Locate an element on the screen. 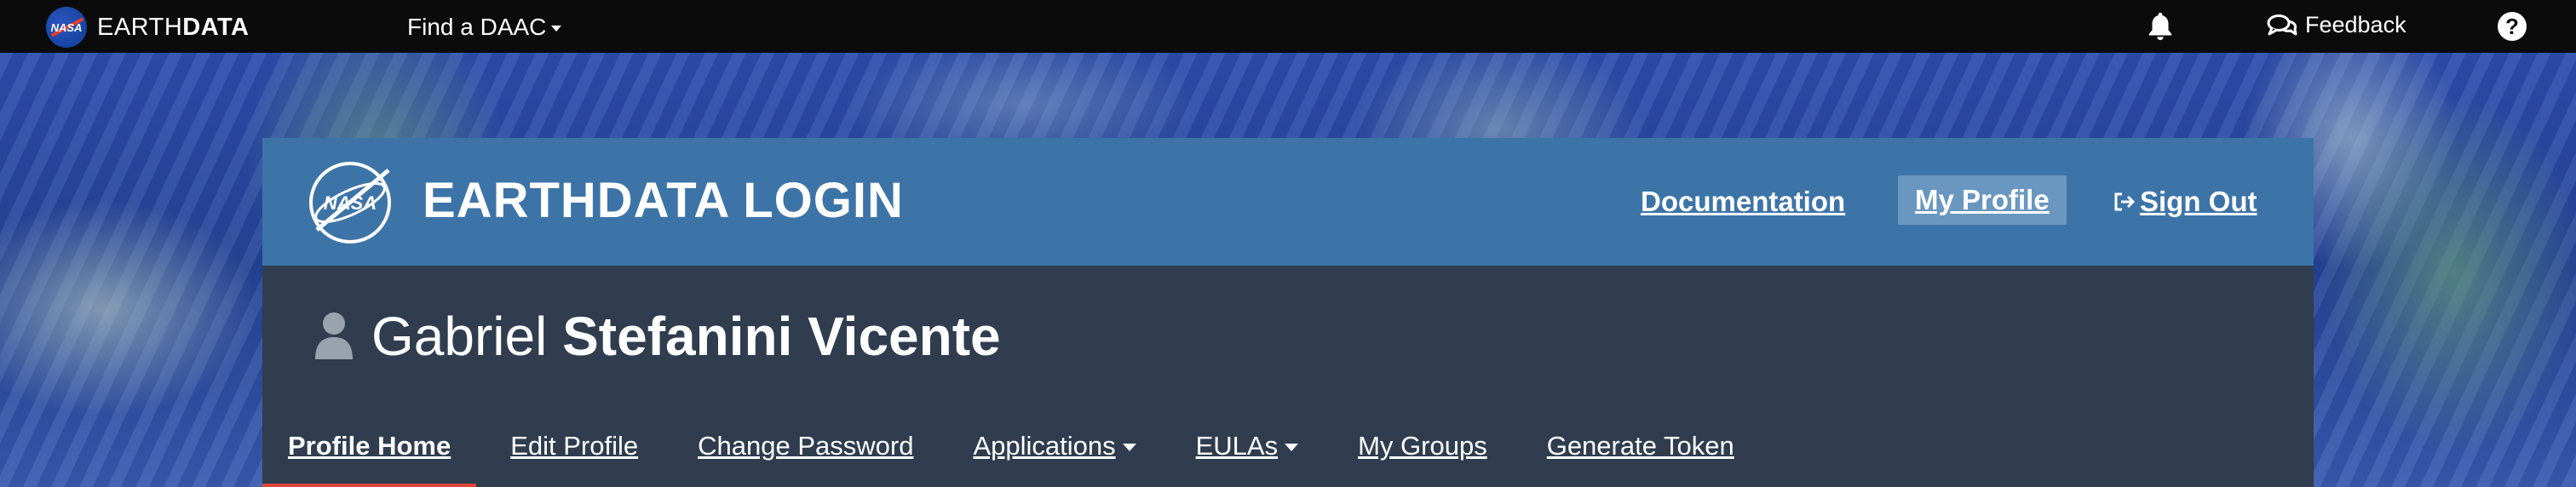 The width and height of the screenshot is (2576, 487). tab-profile-home: Profile Home is located at coordinates (370, 453).